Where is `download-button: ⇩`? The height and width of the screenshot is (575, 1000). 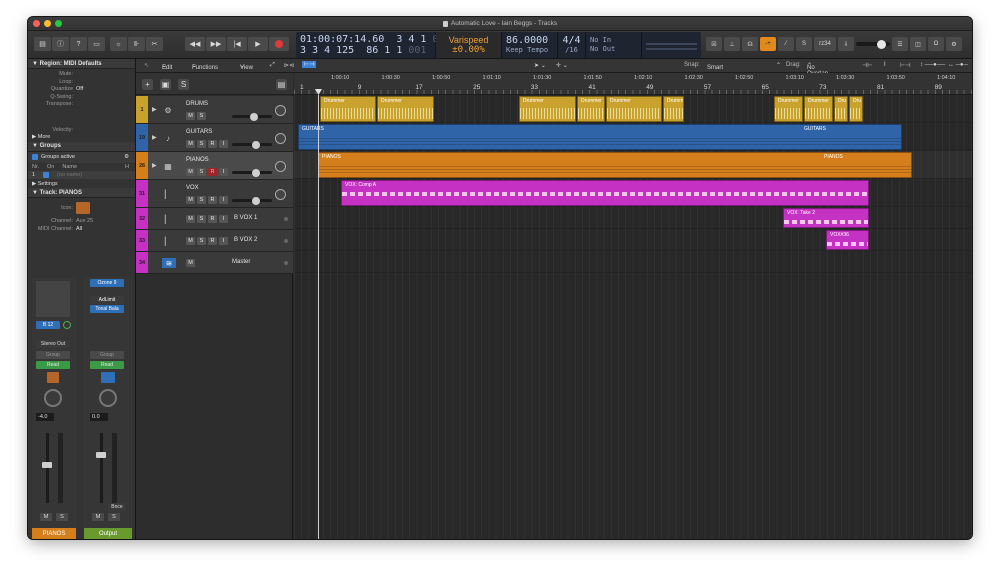 download-button: ⇩ is located at coordinates (846, 44).